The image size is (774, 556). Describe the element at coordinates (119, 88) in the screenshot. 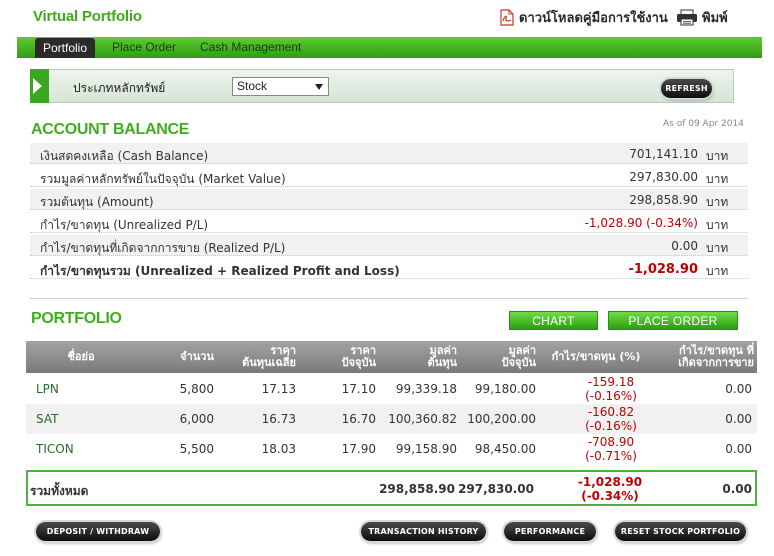

I see `security-type-label: ประเภทหลักทรัพย์` at that location.